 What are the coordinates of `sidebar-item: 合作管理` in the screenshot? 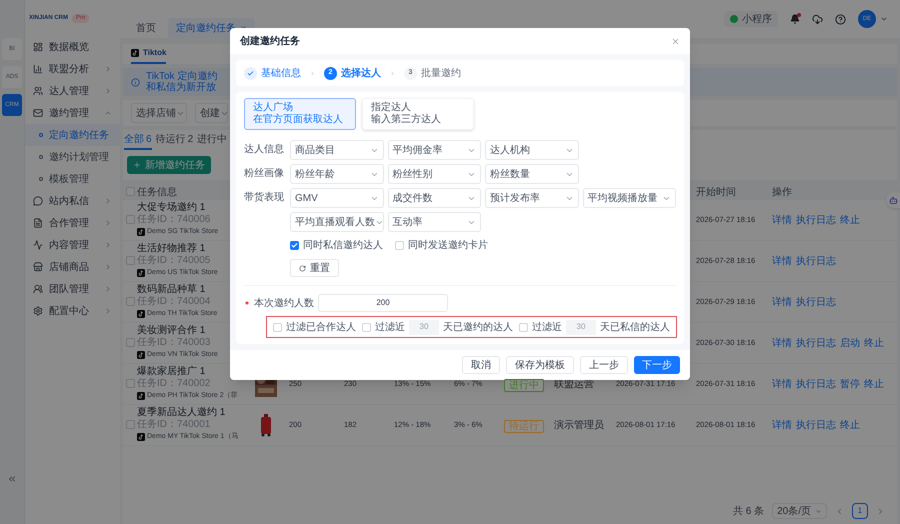 It's located at (72, 223).